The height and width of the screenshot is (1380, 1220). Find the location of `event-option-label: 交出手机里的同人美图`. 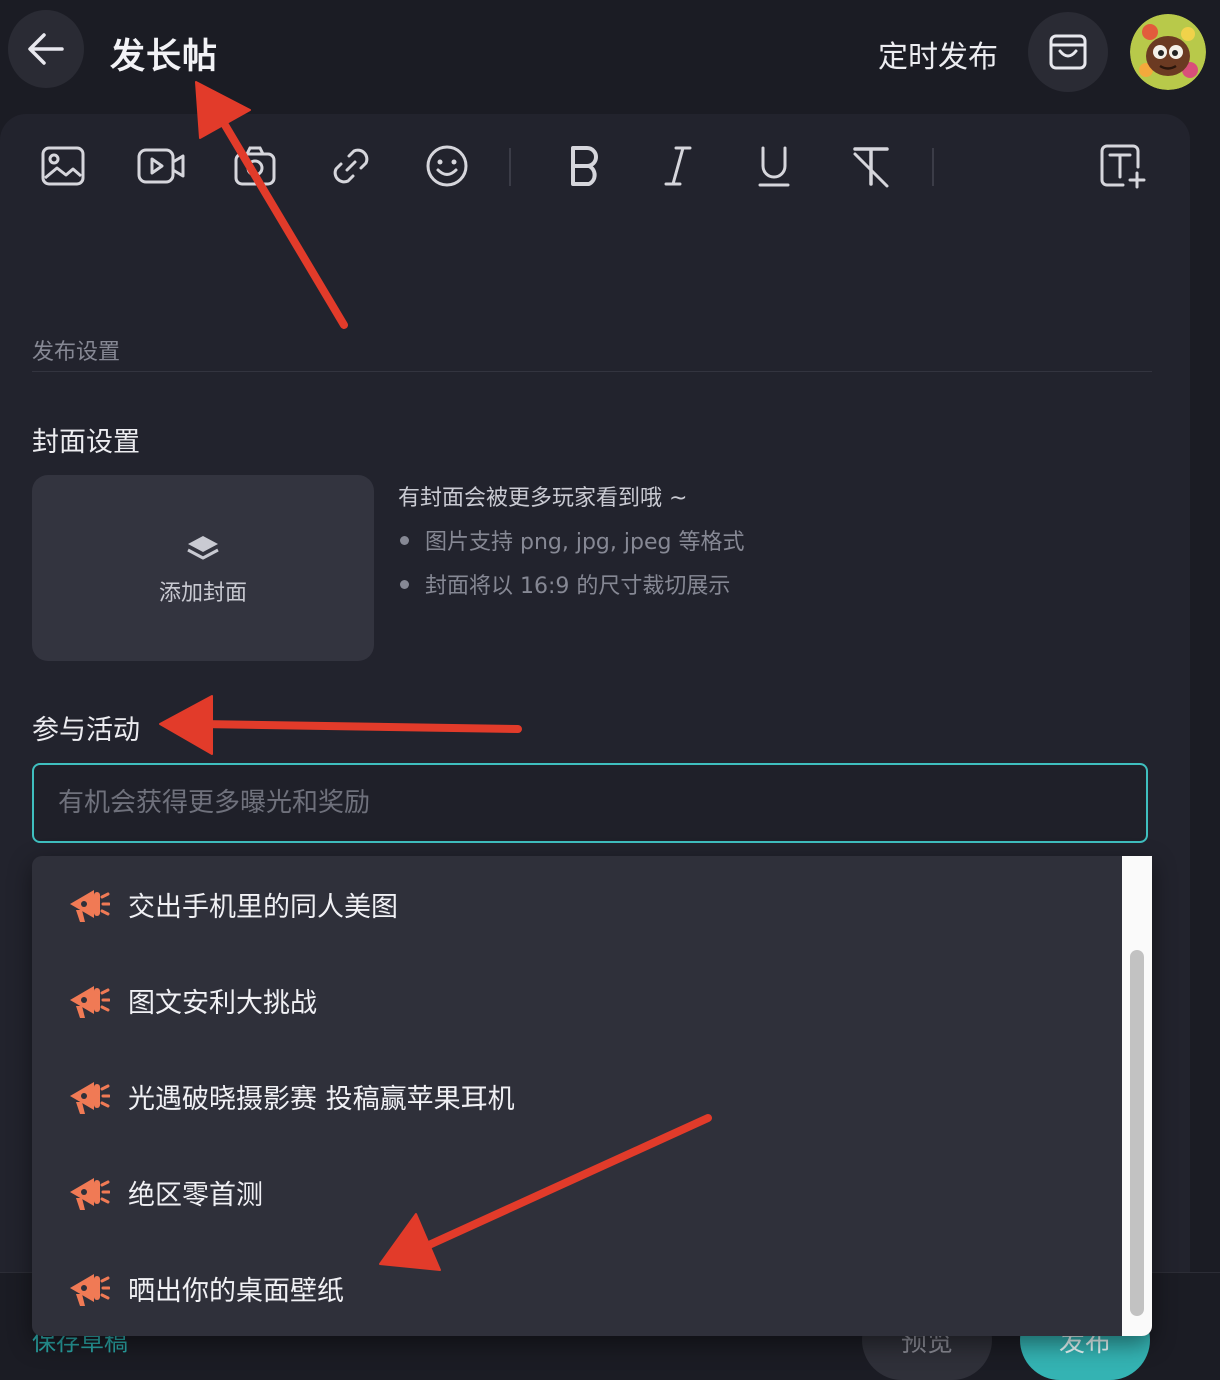

event-option-label: 交出手机里的同人美图 is located at coordinates (263, 907).